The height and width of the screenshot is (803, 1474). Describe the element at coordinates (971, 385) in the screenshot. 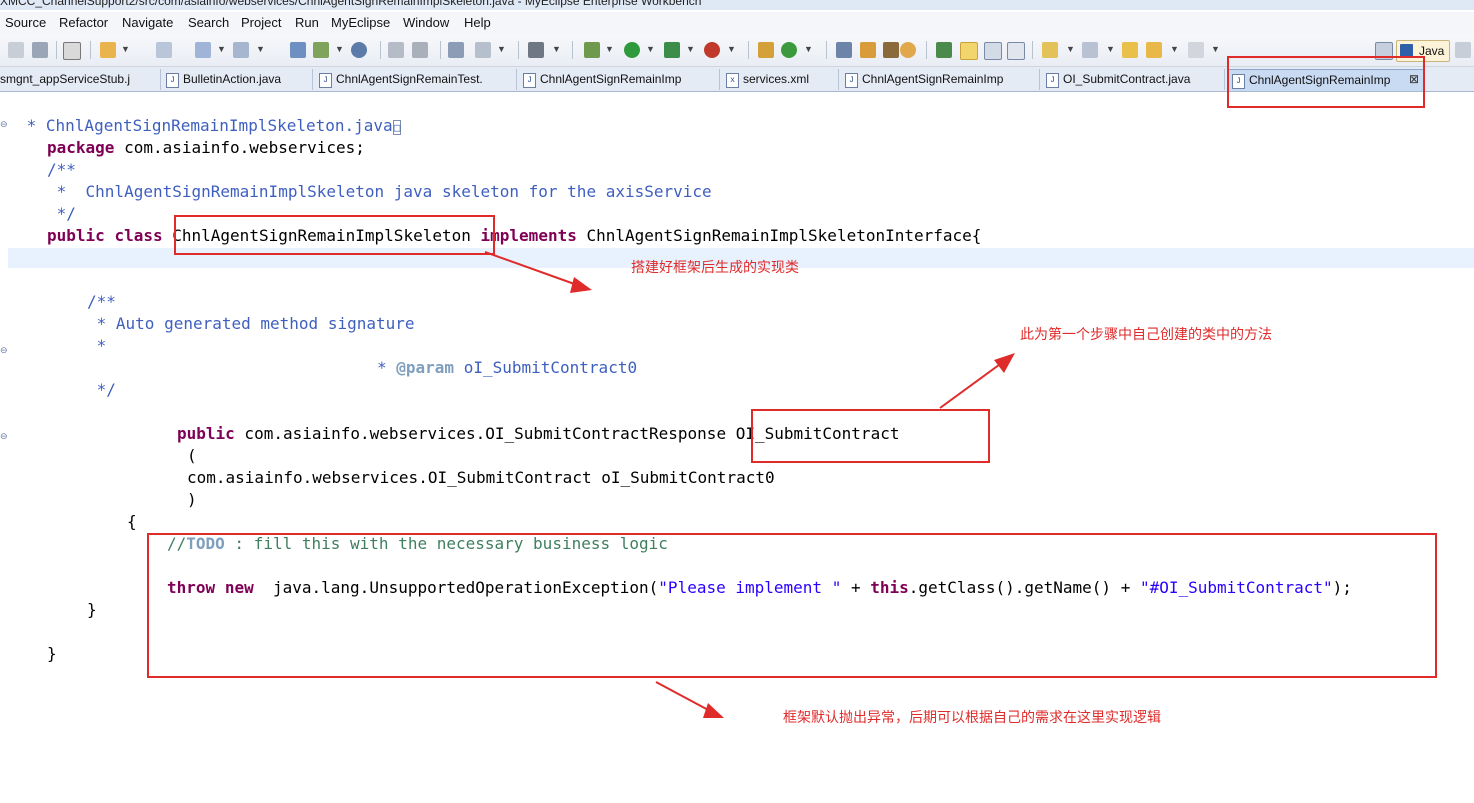

I see `arrow-line-method` at that location.